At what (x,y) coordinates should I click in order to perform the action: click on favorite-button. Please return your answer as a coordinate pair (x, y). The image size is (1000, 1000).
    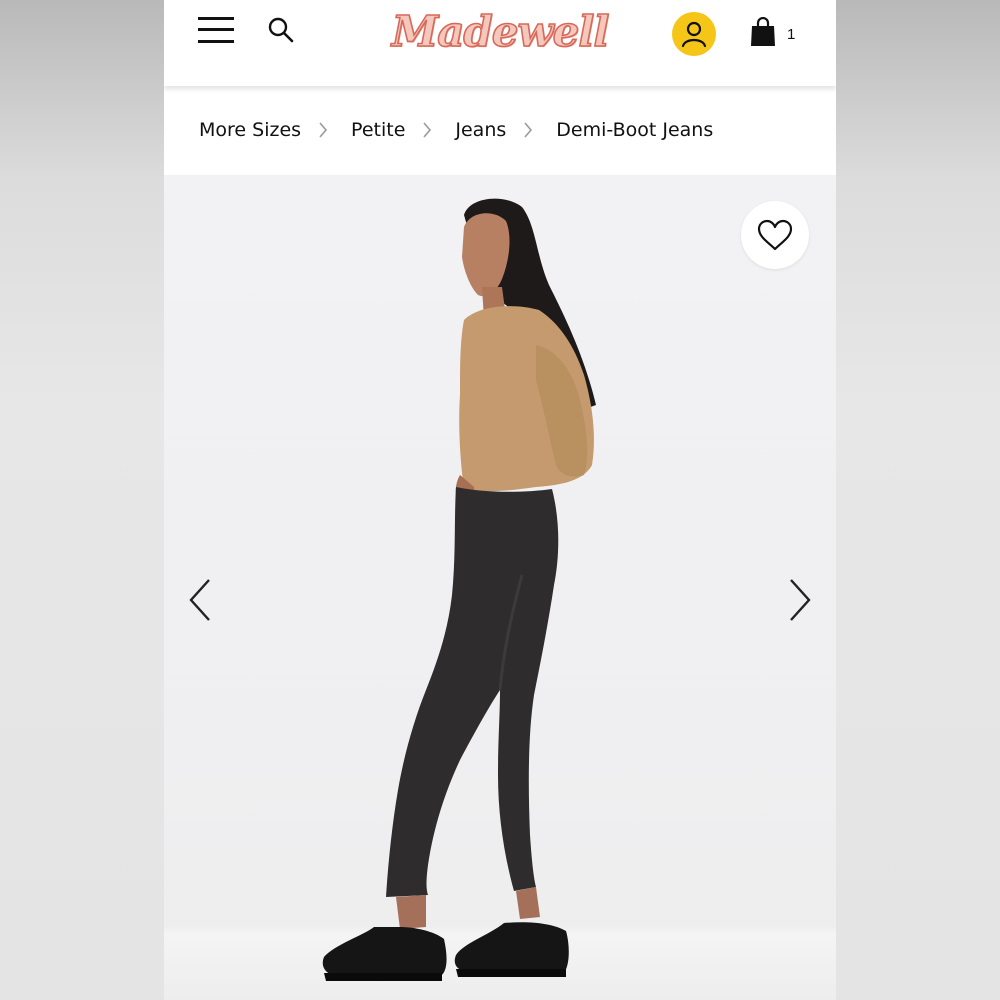
    Looking at the image, I should click on (775, 235).